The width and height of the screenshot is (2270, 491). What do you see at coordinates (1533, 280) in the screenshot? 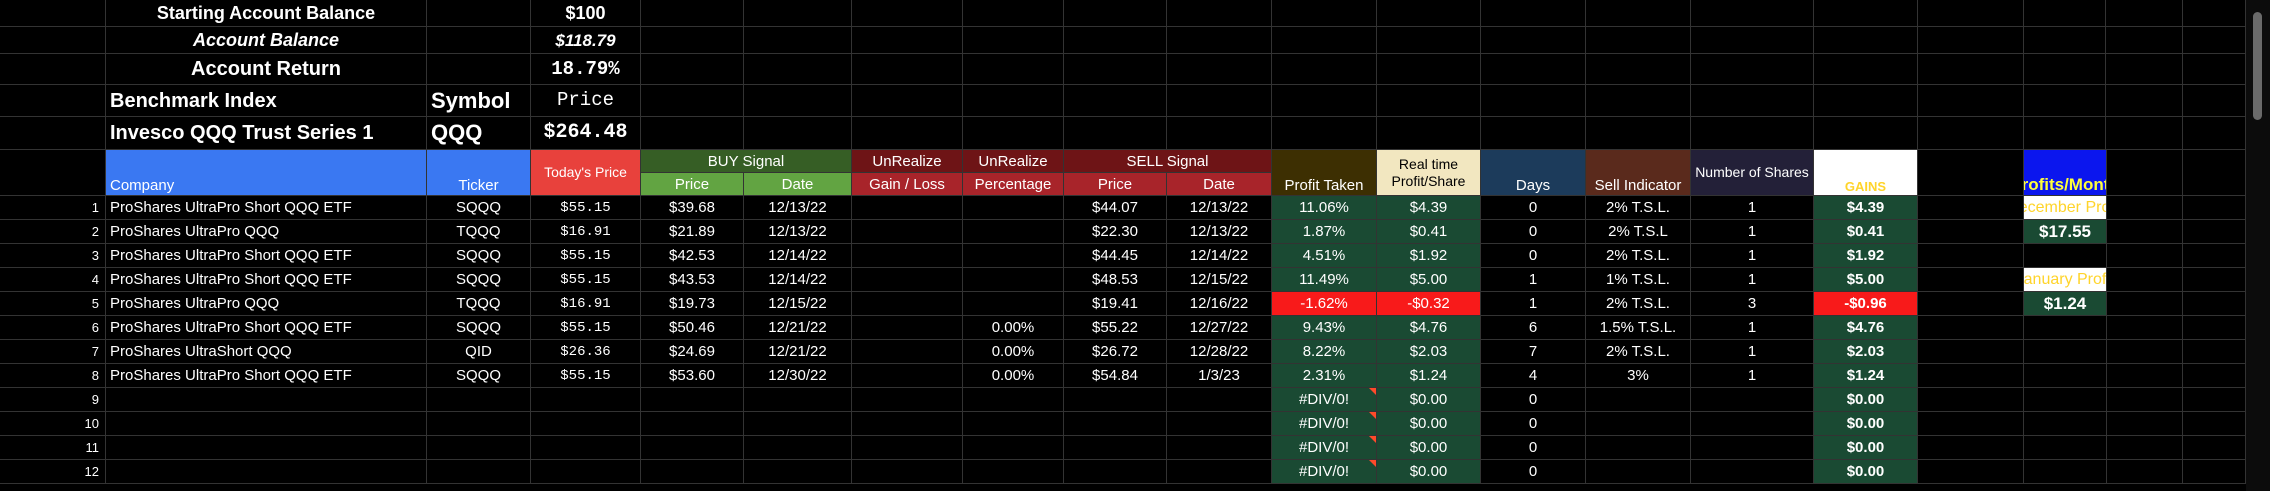
I see `days-cell: 1` at bounding box center [1533, 280].